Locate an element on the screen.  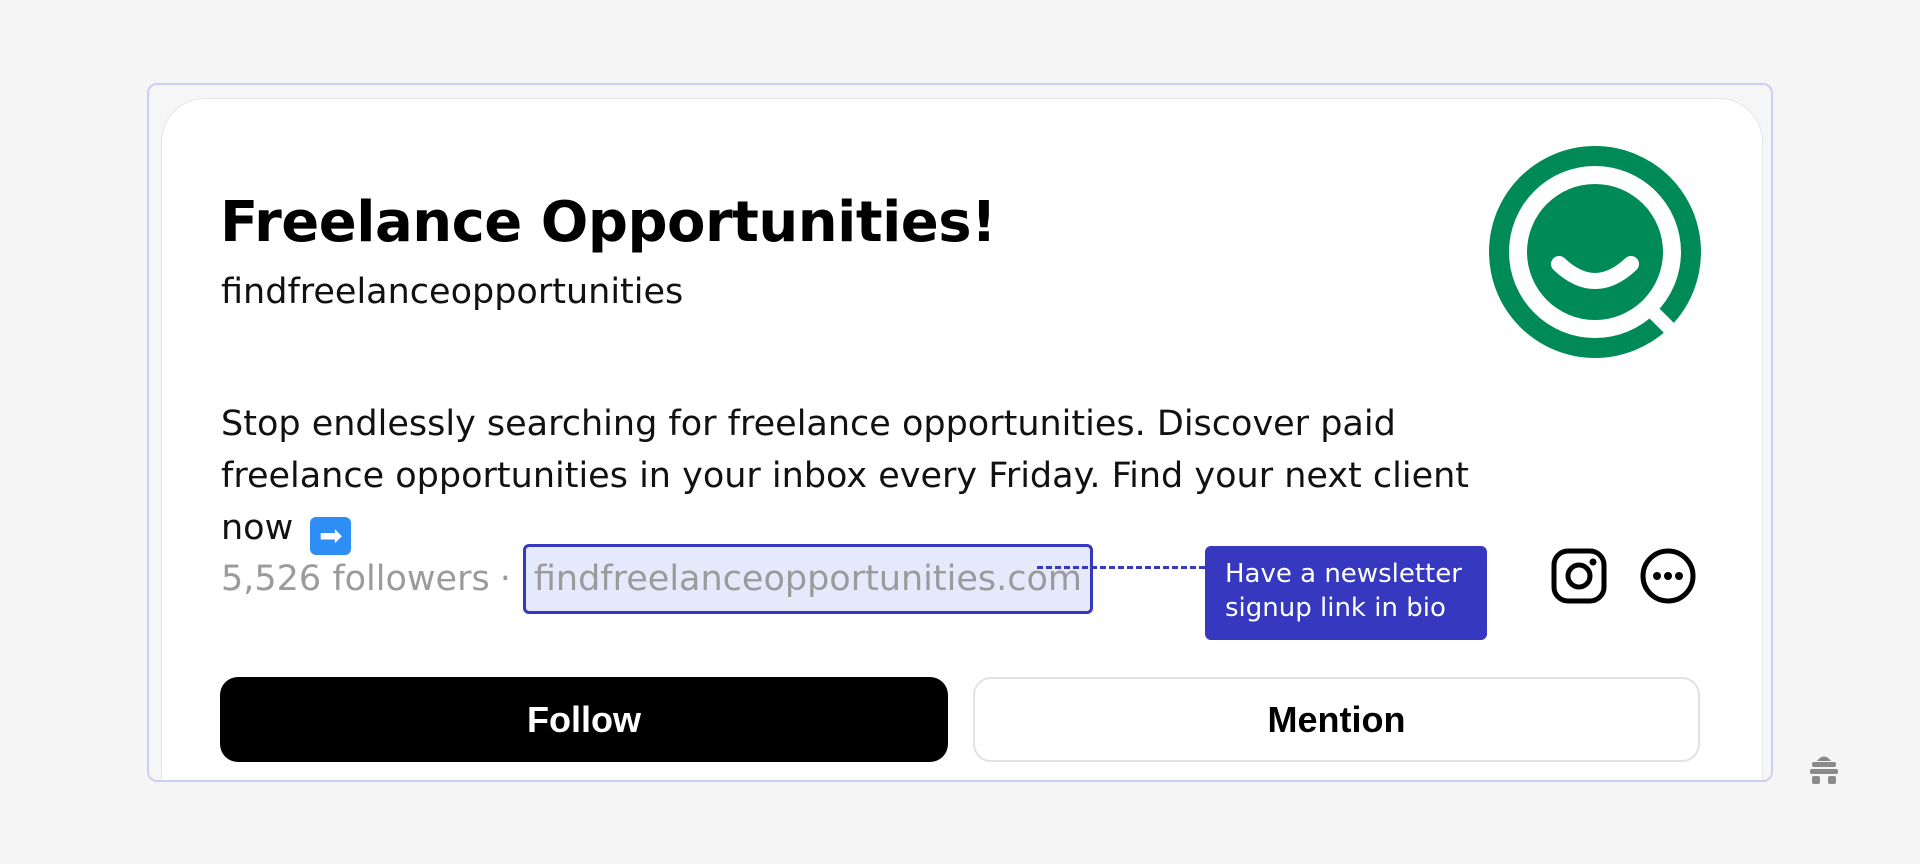
follow-button: Follow is located at coordinates (584, 719).